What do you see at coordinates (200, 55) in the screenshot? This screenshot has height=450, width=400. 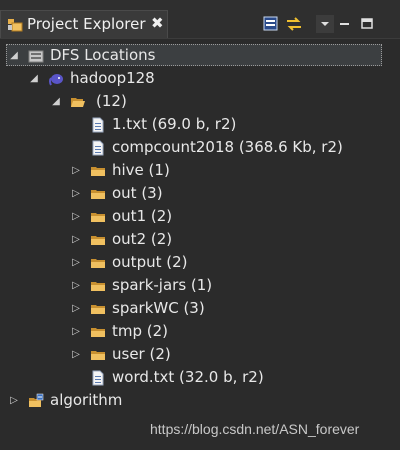 I see `tree-item-dfs-locations: ◢ DFS Locations` at bounding box center [200, 55].